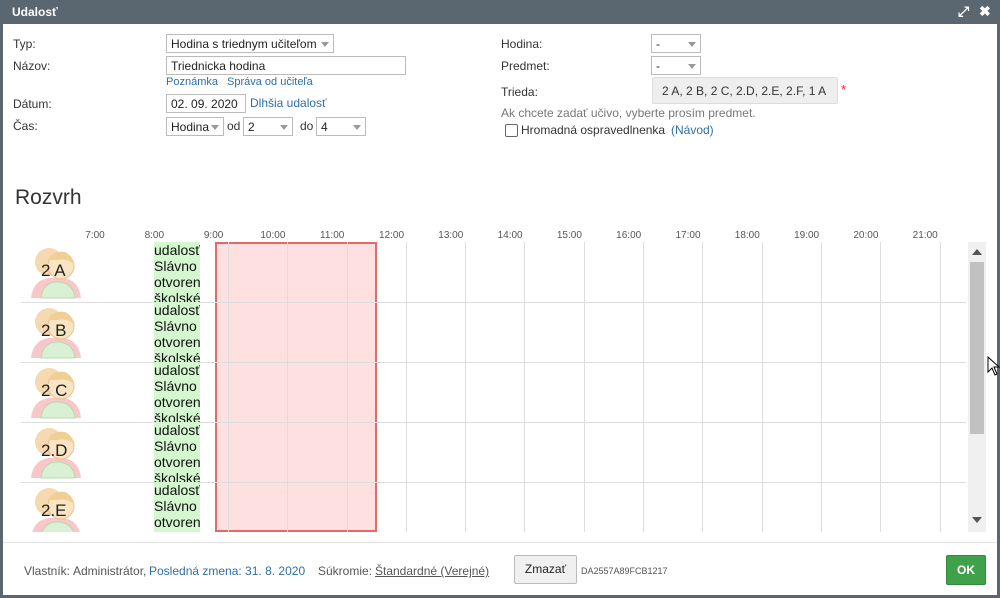  Describe the element at coordinates (977, 520) in the screenshot. I see `scroll-down-icon` at that location.